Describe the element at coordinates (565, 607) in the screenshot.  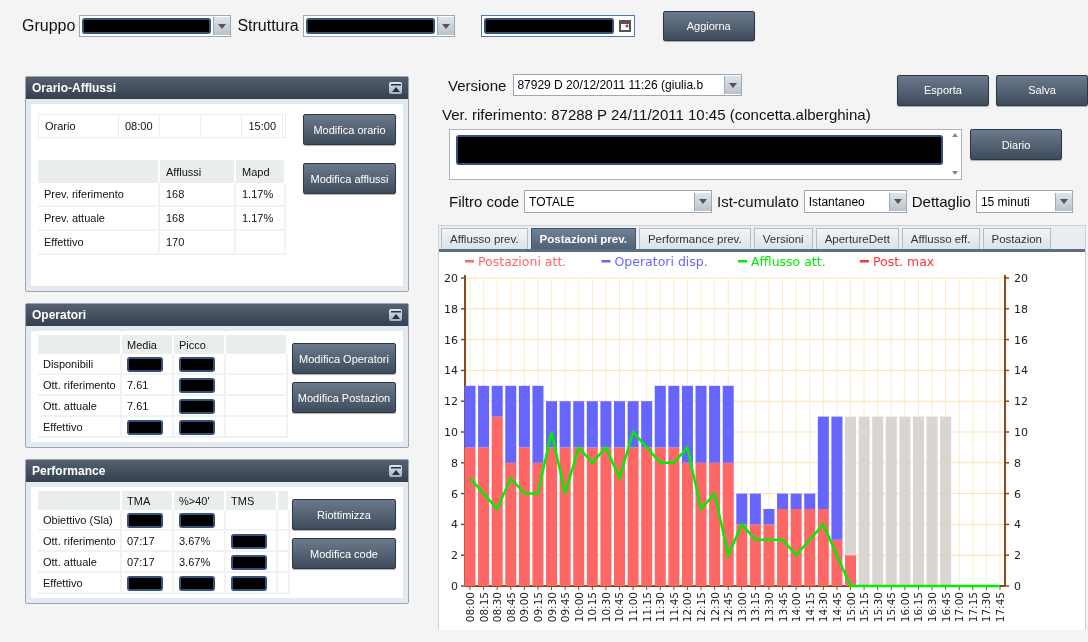
I see `tick-label: 09:45` at that location.